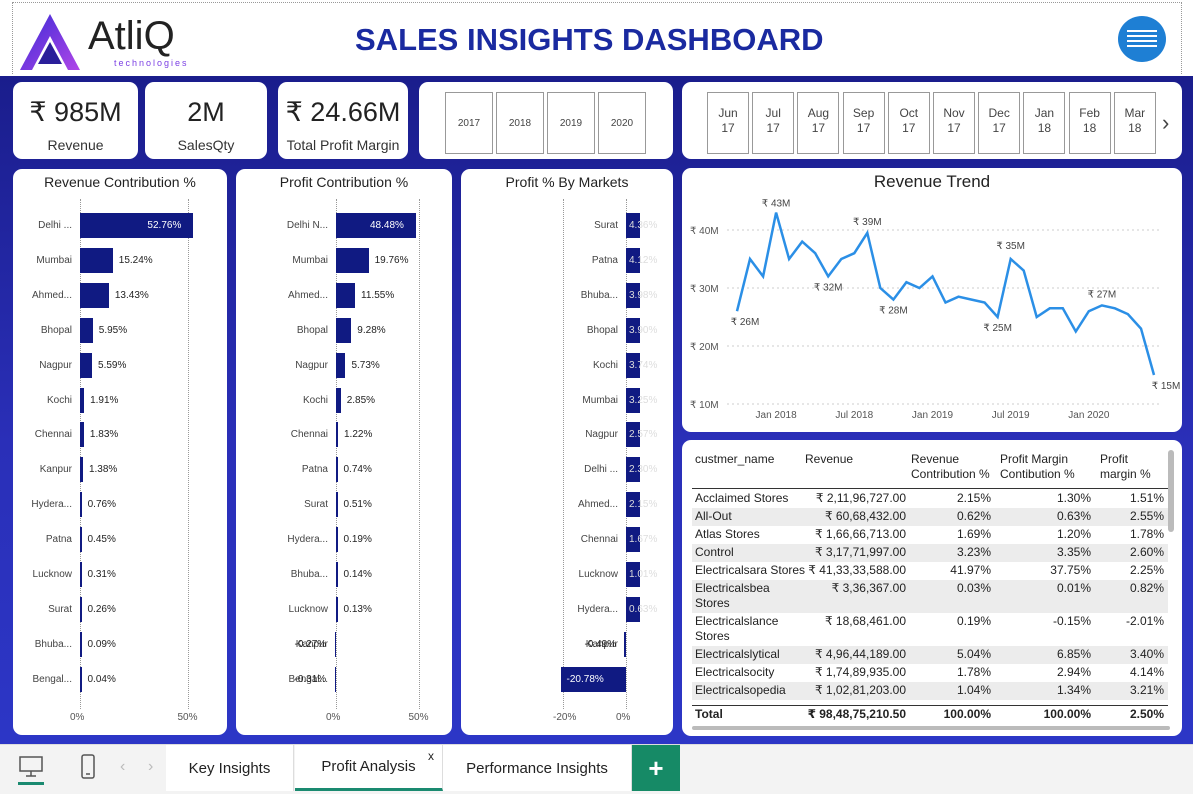 The height and width of the screenshot is (794, 1193). What do you see at coordinates (469, 123) in the screenshot?
I see `year-button: 2017` at bounding box center [469, 123].